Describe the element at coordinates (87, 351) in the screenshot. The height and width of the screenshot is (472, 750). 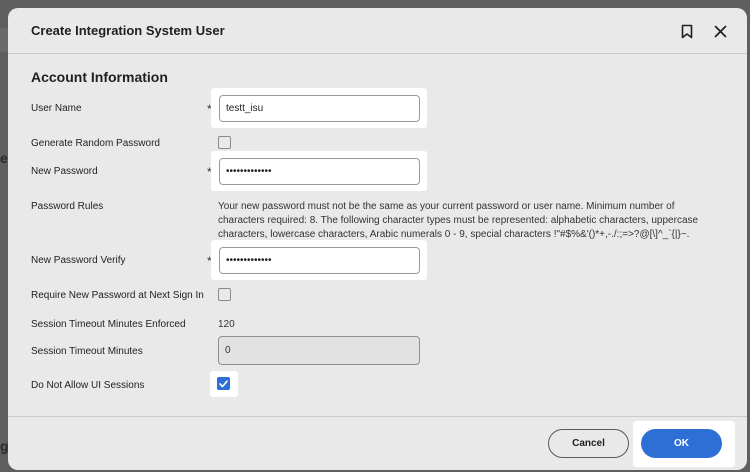
I see `session-timeout-minutes-label: Session Timeout Minutes` at that location.